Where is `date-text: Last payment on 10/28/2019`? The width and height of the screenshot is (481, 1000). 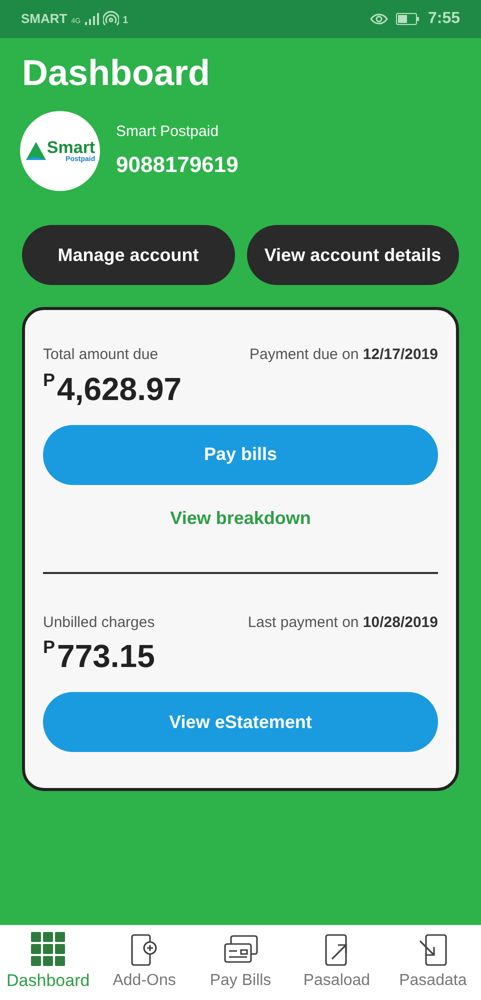
date-text: Last payment on 10/28/2019 is located at coordinates (343, 622).